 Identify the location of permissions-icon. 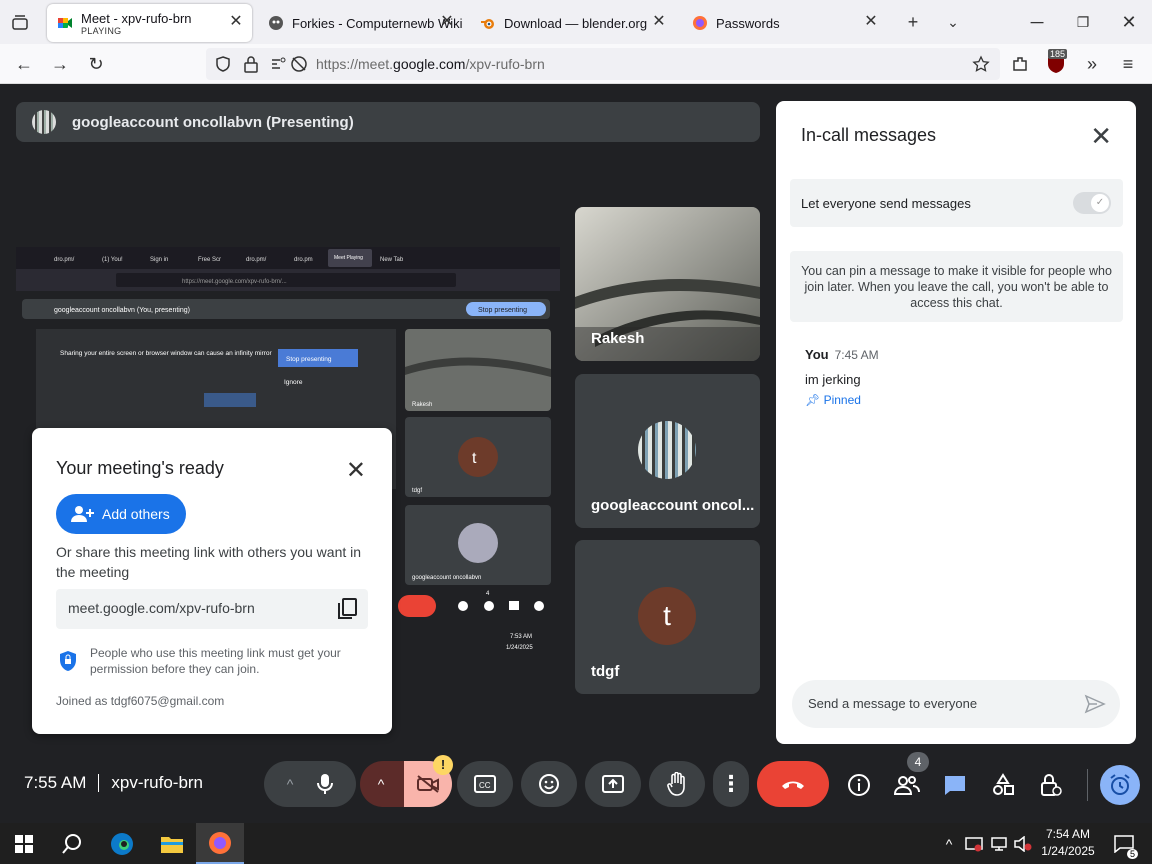
(279, 64).